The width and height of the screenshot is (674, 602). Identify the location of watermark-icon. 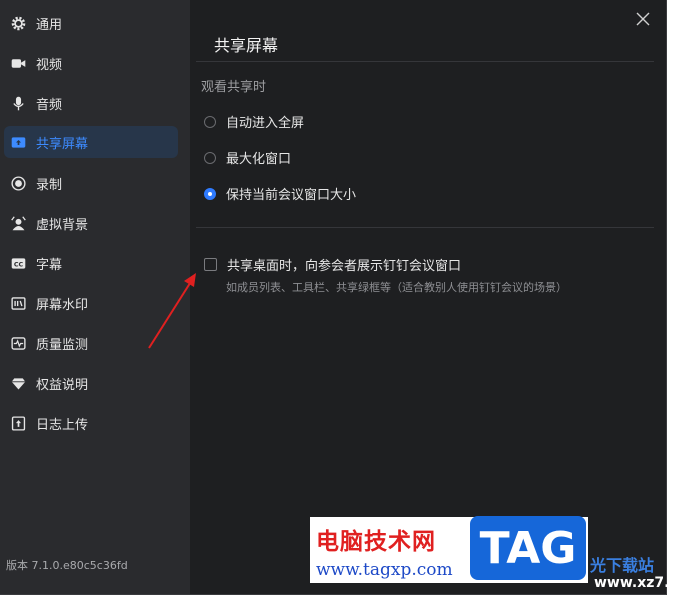
(18, 303).